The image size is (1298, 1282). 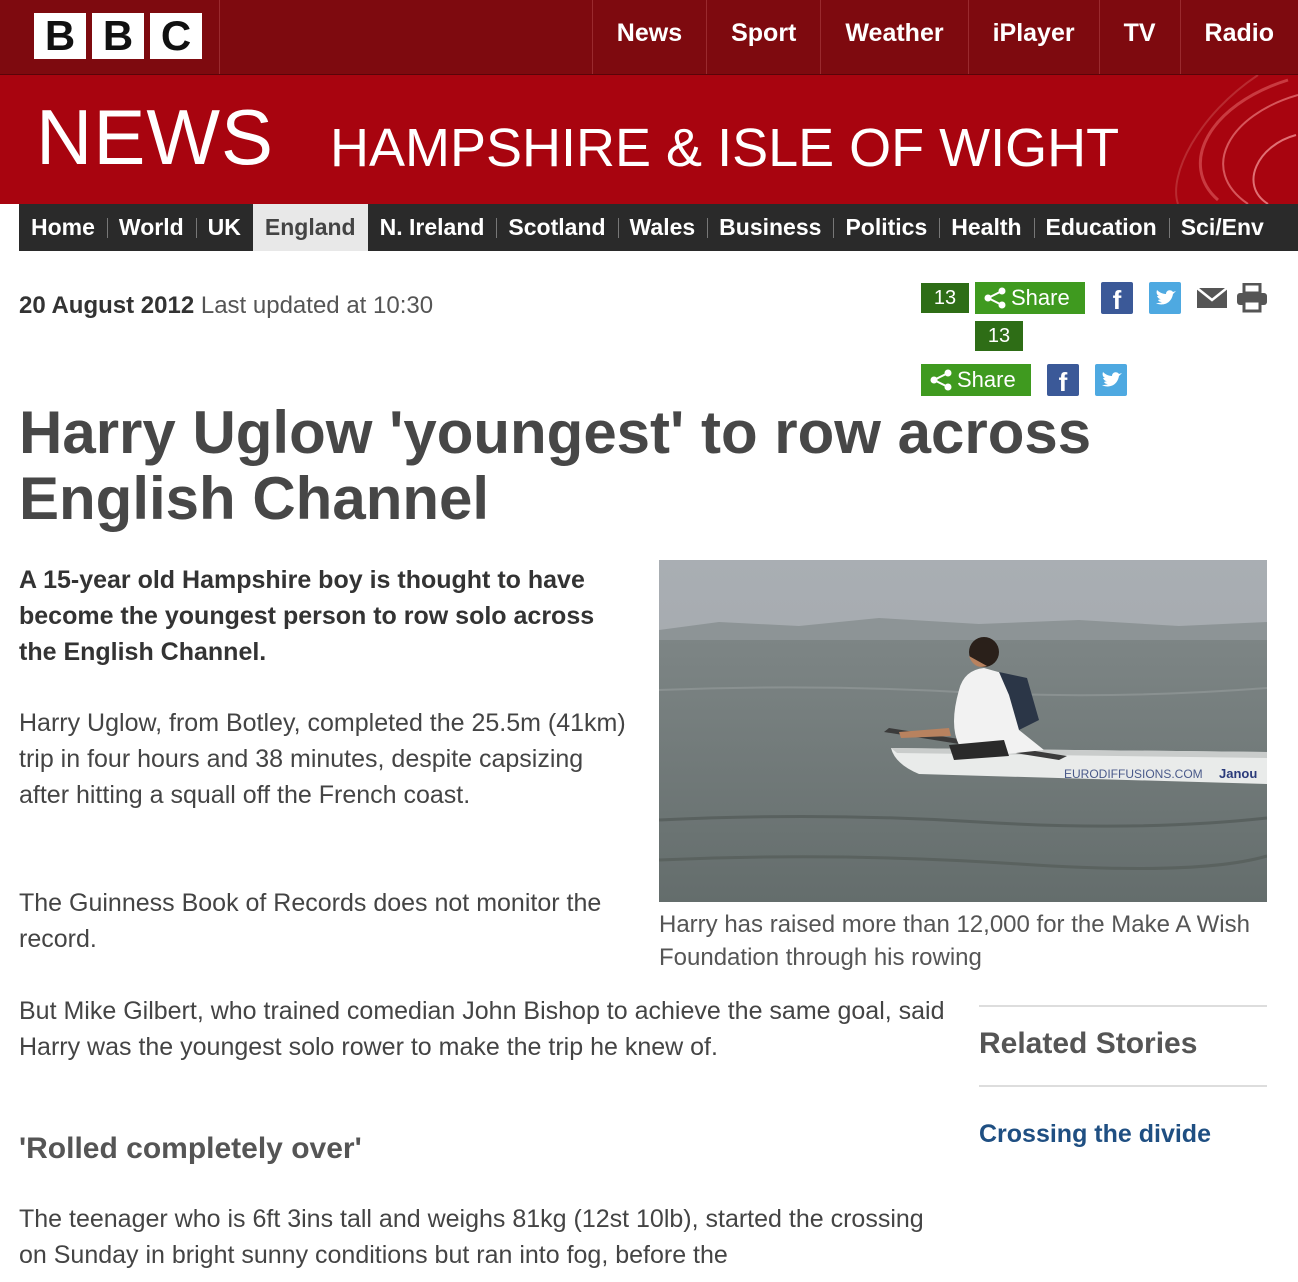 I want to click on top-nav: News Sport Weather iPlayer TV Radio, so click(x=944, y=37).